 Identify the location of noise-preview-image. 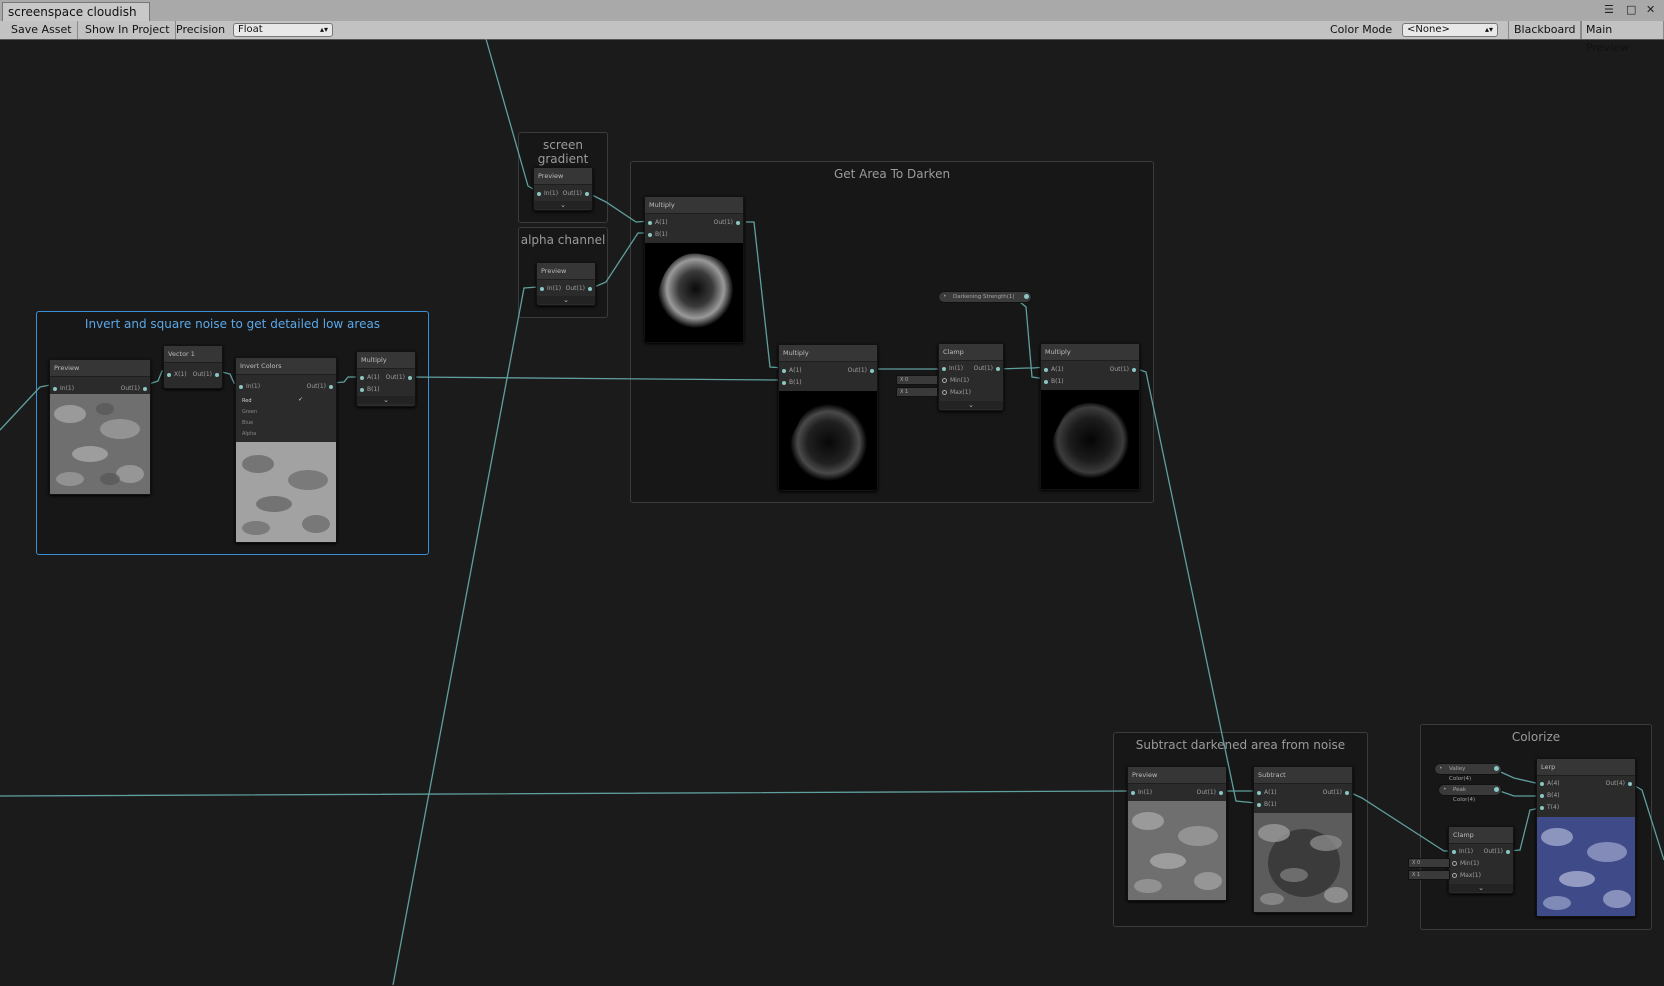
(1177, 850).